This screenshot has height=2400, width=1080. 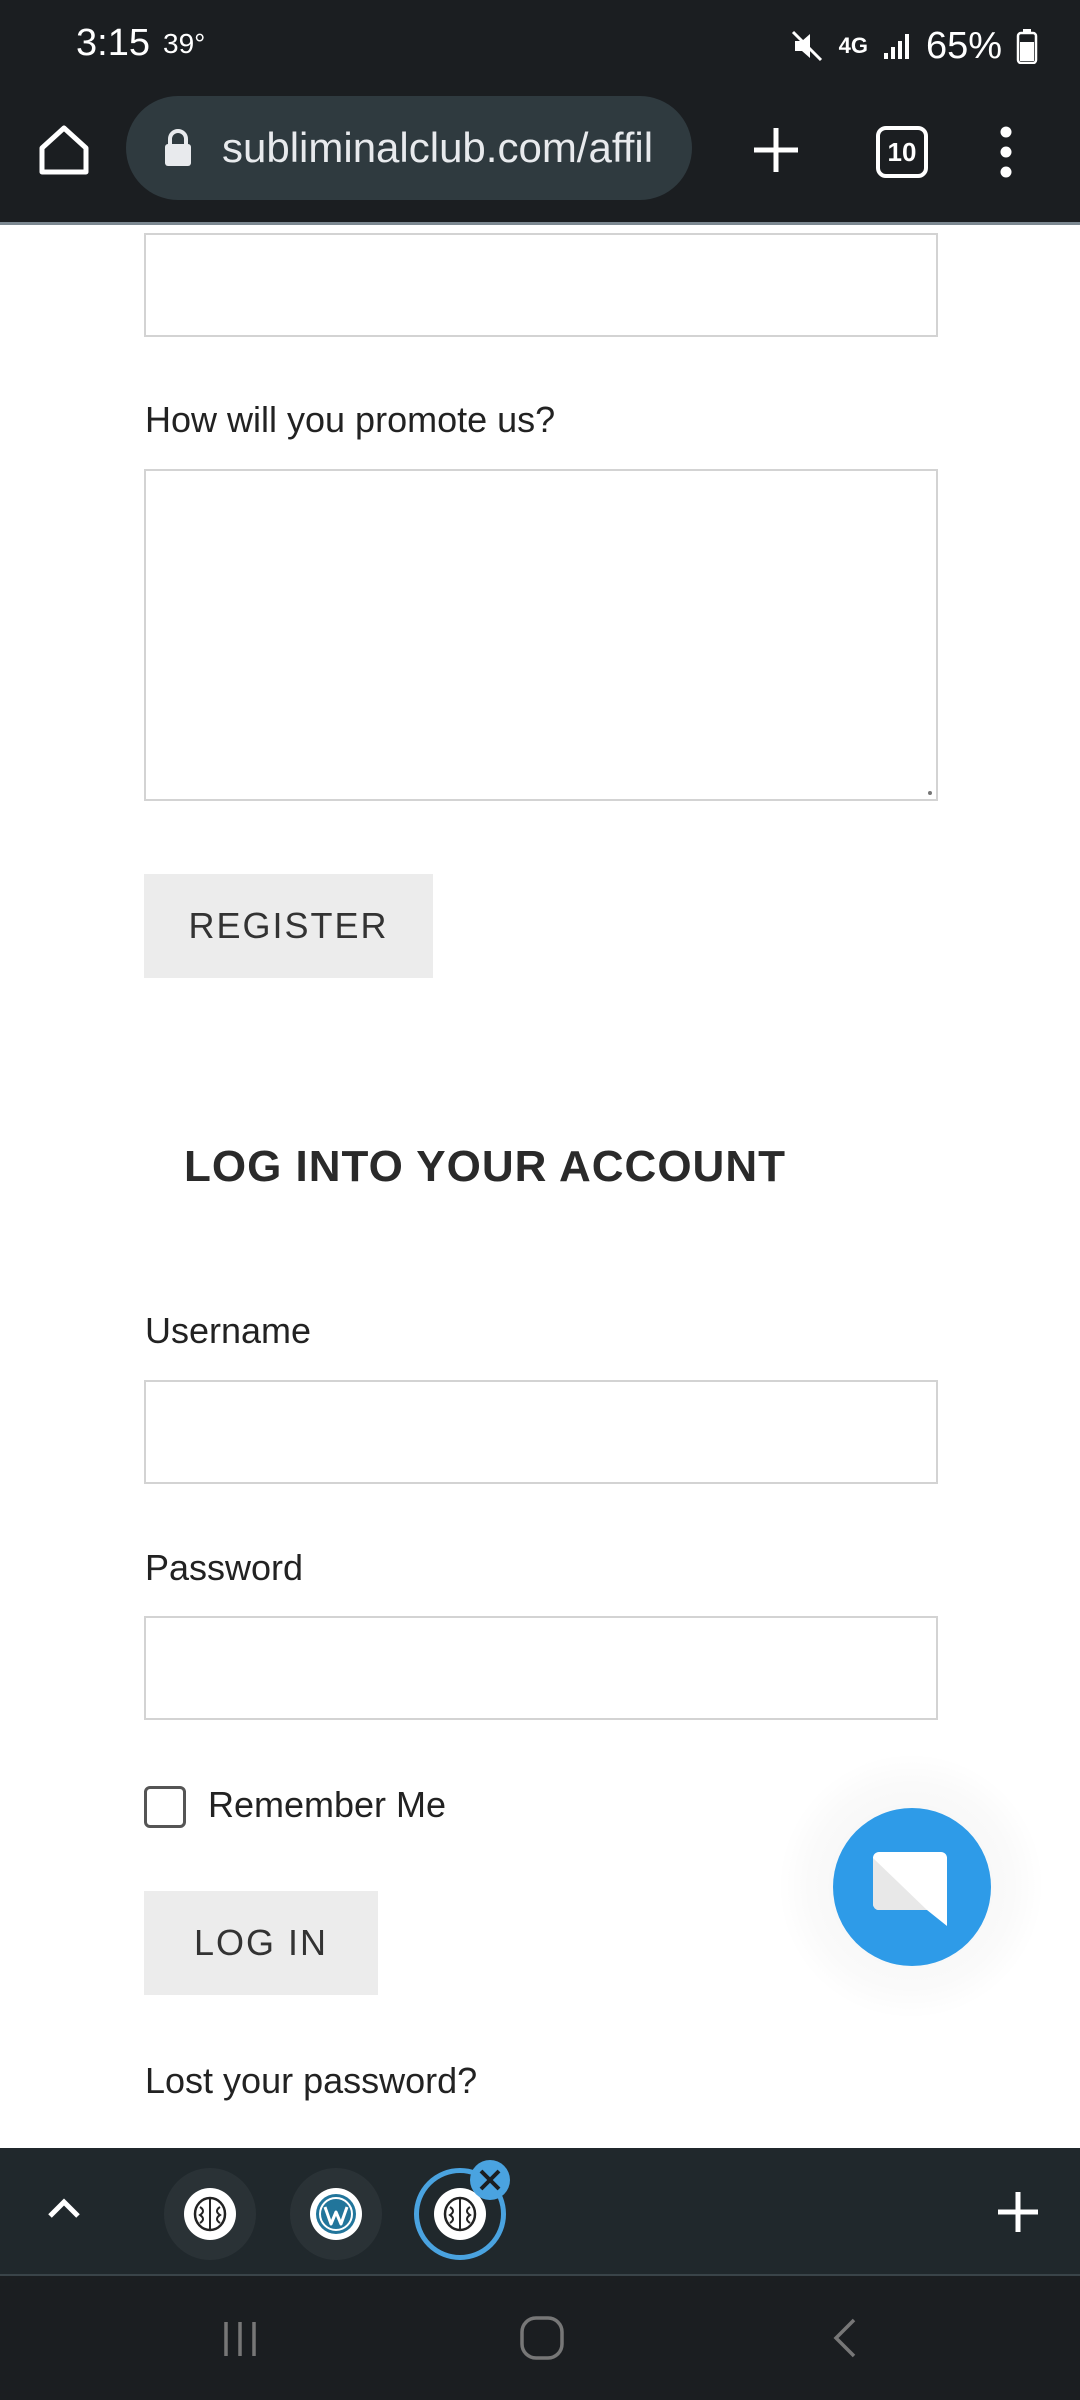 I want to click on login-button: LOG IN, so click(x=261, y=1943).